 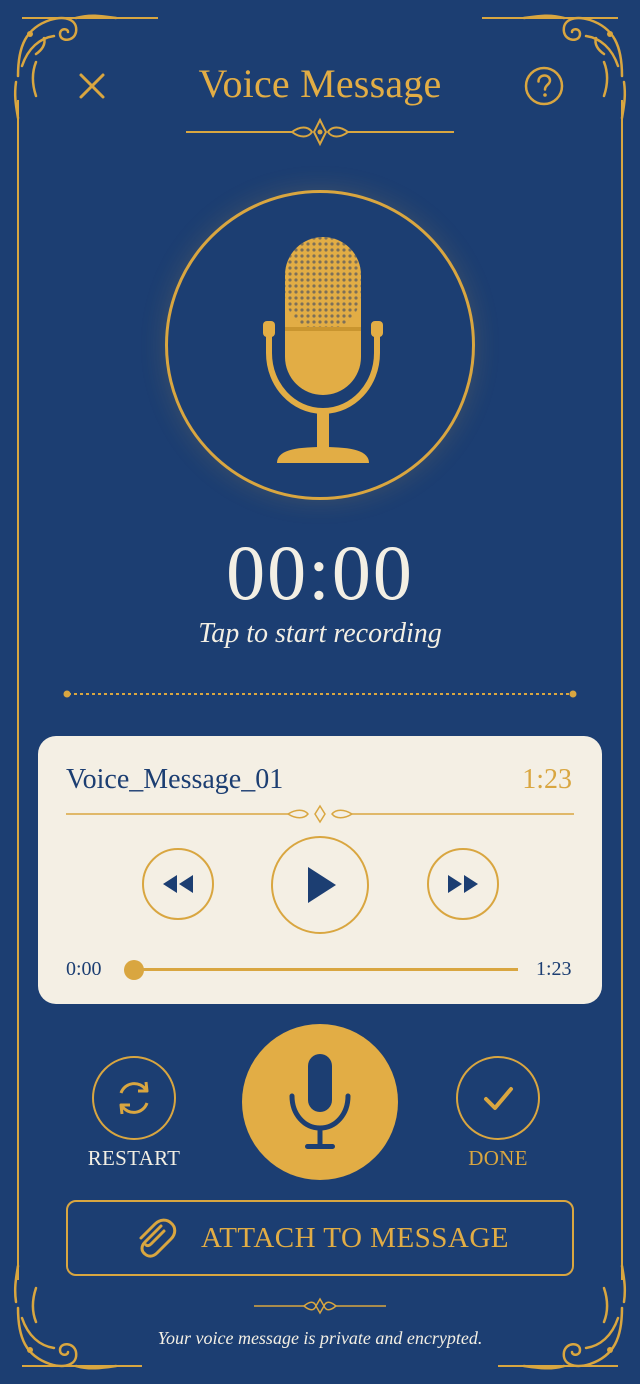 I want to click on help-icon, so click(x=544, y=86).